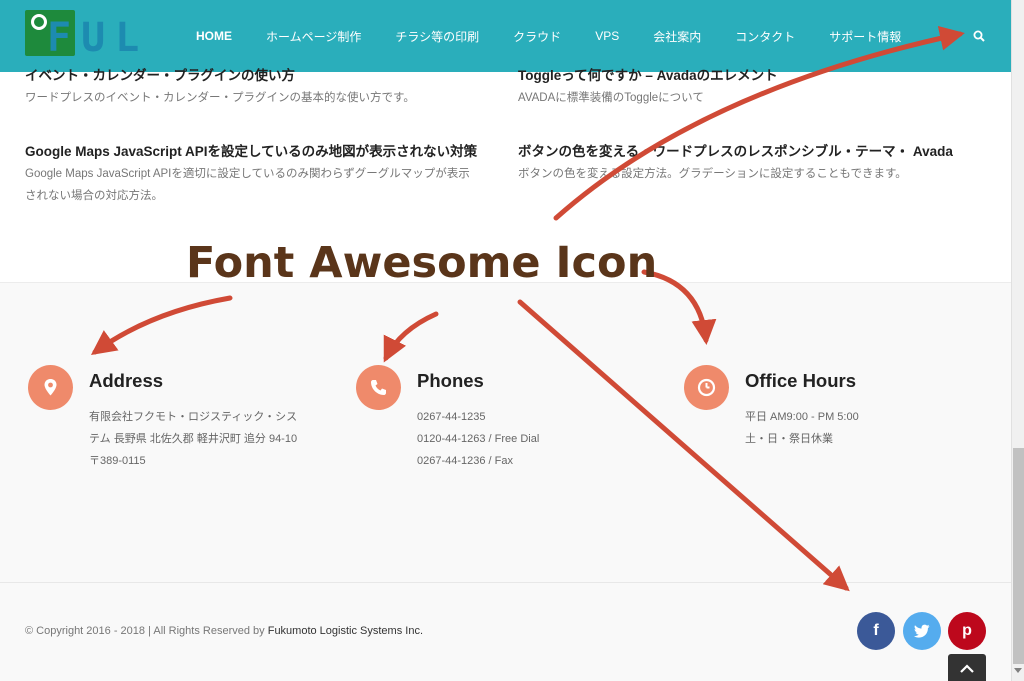 This screenshot has width=1024, height=681. What do you see at coordinates (378, 387) in the screenshot?
I see `phone-icon` at bounding box center [378, 387].